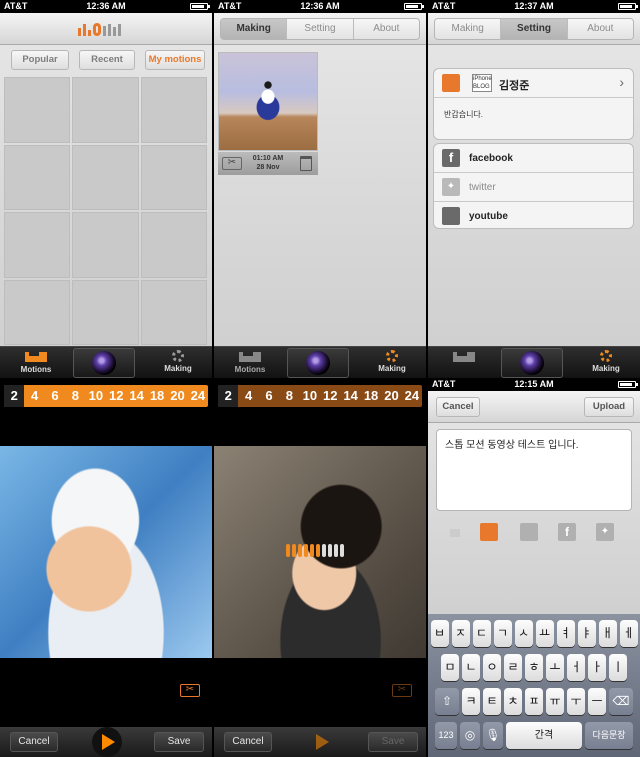 The image size is (640, 757). What do you see at coordinates (36, 357) in the screenshot?
I see `motions-logo-icon` at bounding box center [36, 357].